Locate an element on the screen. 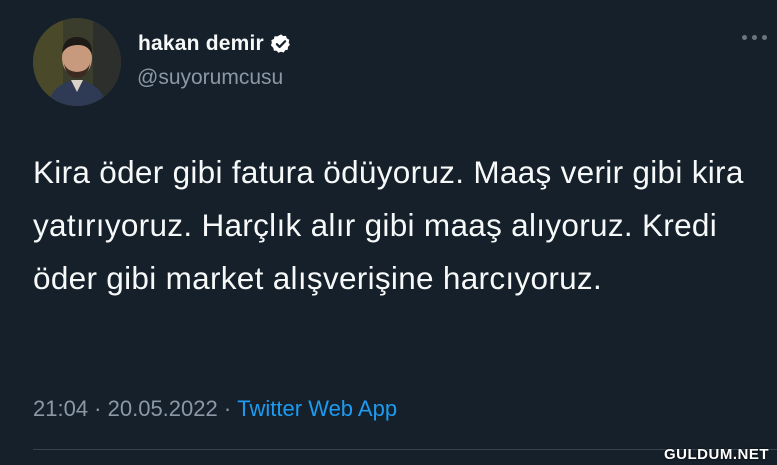  tweet-date: 20.05.2022 is located at coordinates (163, 409).